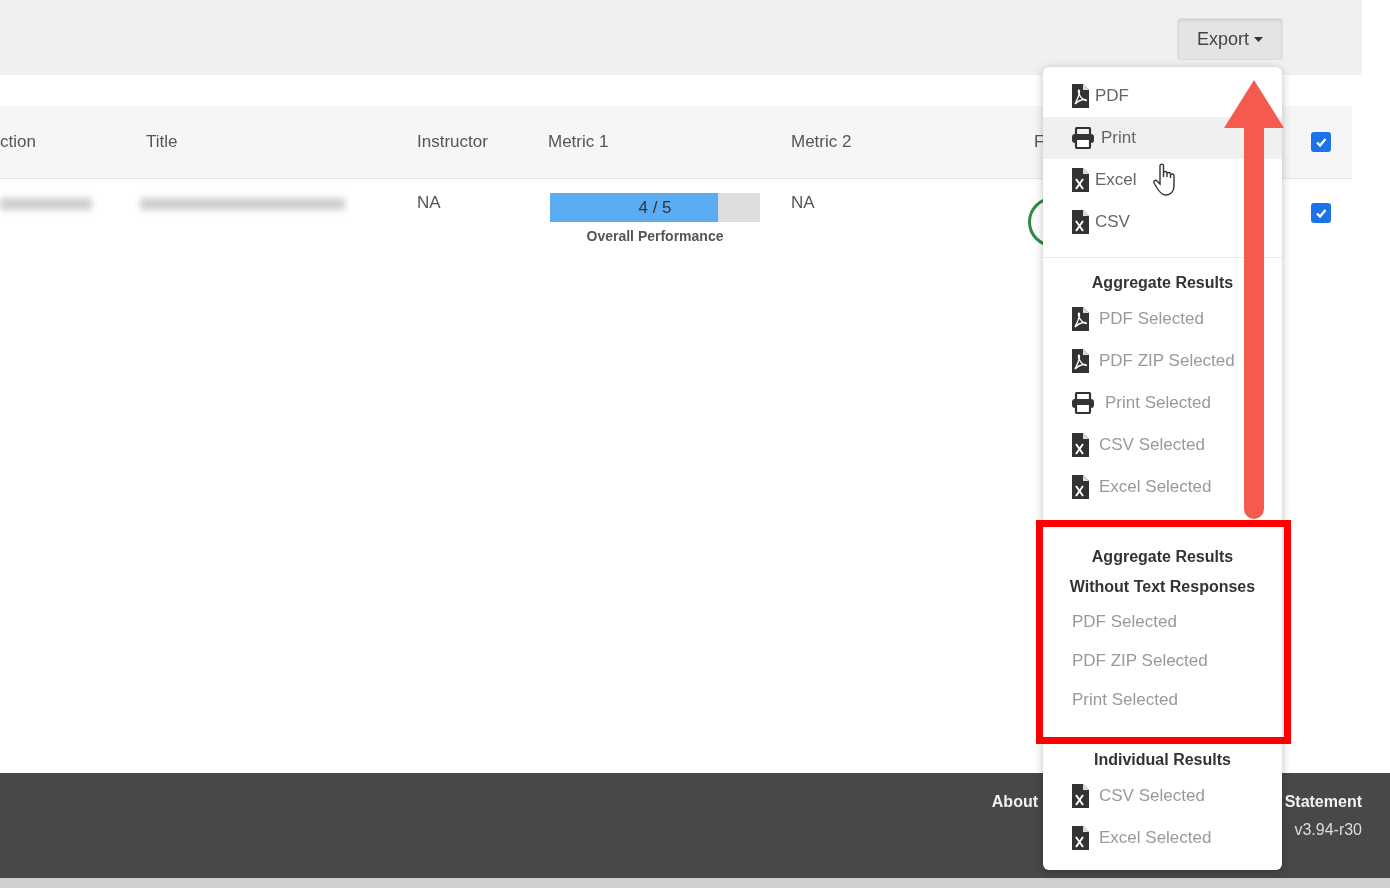  Describe the element at coordinates (1014, 835) in the screenshot. I see `footer-link: About` at that location.